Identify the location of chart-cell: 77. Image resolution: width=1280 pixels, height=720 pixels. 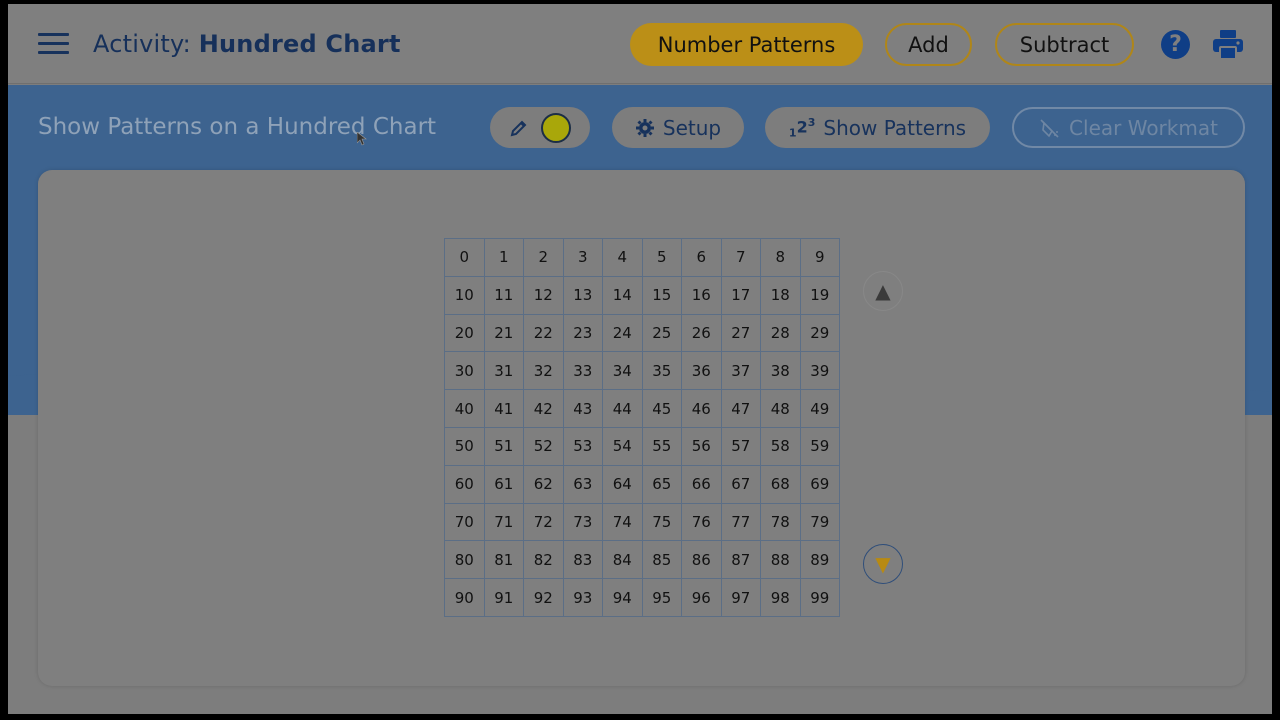
(740, 522).